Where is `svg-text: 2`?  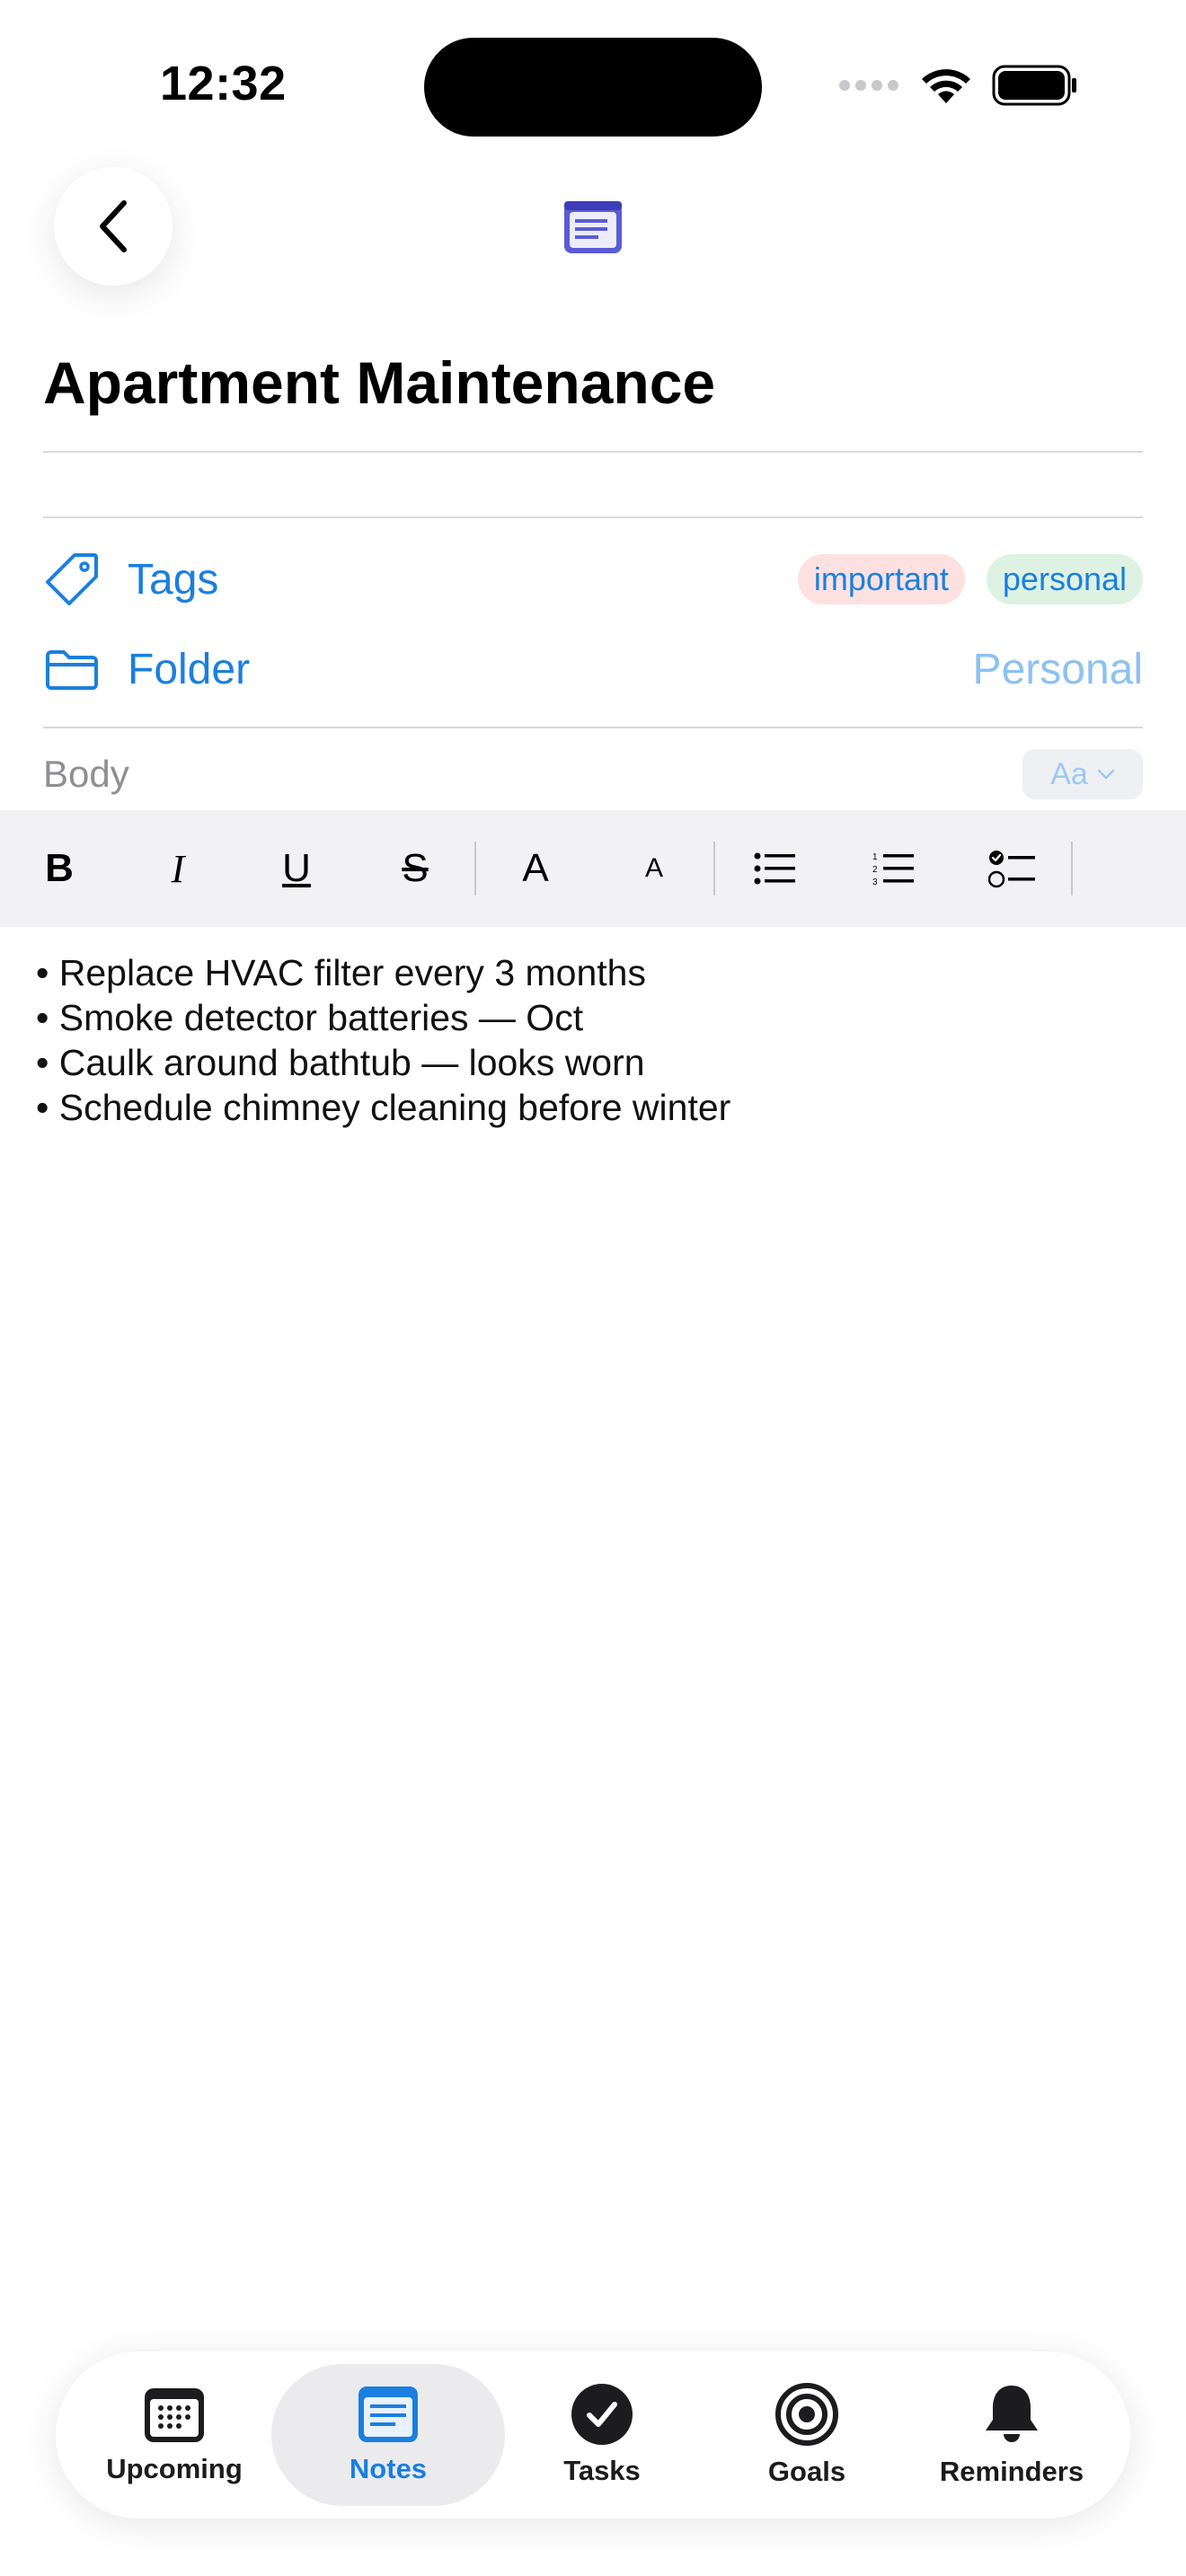
svg-text: 2 is located at coordinates (875, 870).